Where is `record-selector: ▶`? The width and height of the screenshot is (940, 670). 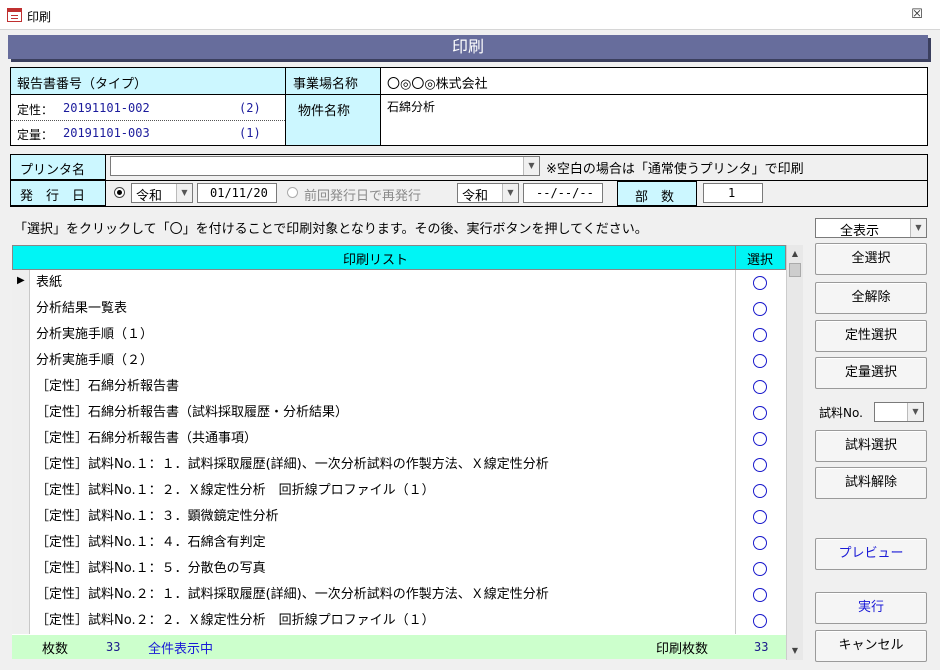
record-selector: ▶ is located at coordinates (21, 283).